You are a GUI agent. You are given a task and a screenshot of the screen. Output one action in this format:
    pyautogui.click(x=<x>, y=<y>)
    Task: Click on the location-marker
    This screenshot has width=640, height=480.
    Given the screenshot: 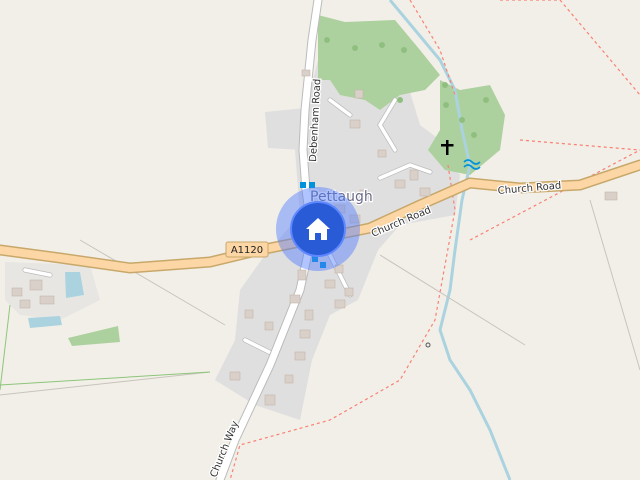 What is the action you would take?
    pyautogui.click(x=318, y=229)
    